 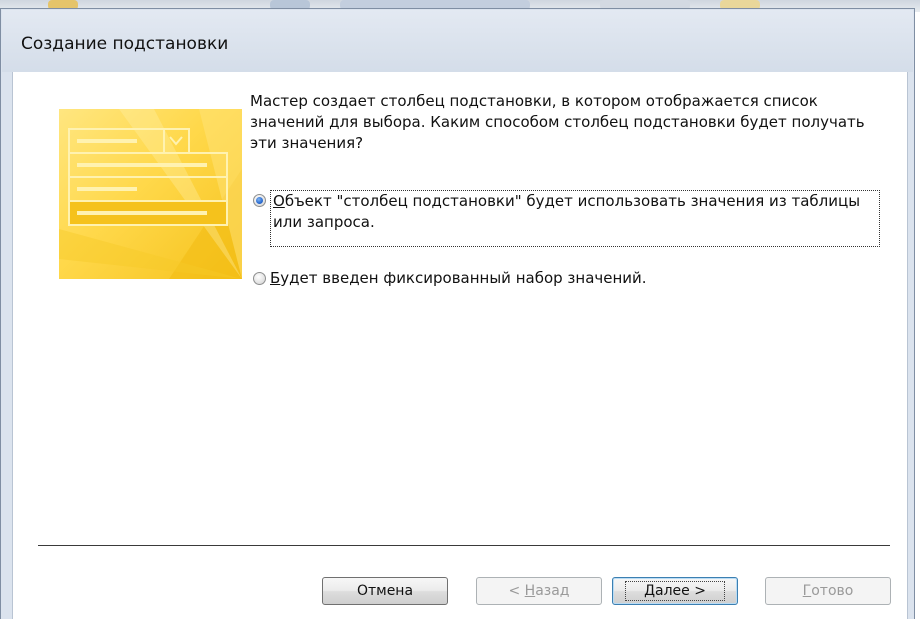 I want to click on dialog-title: Создание подстановки, so click(x=125, y=44).